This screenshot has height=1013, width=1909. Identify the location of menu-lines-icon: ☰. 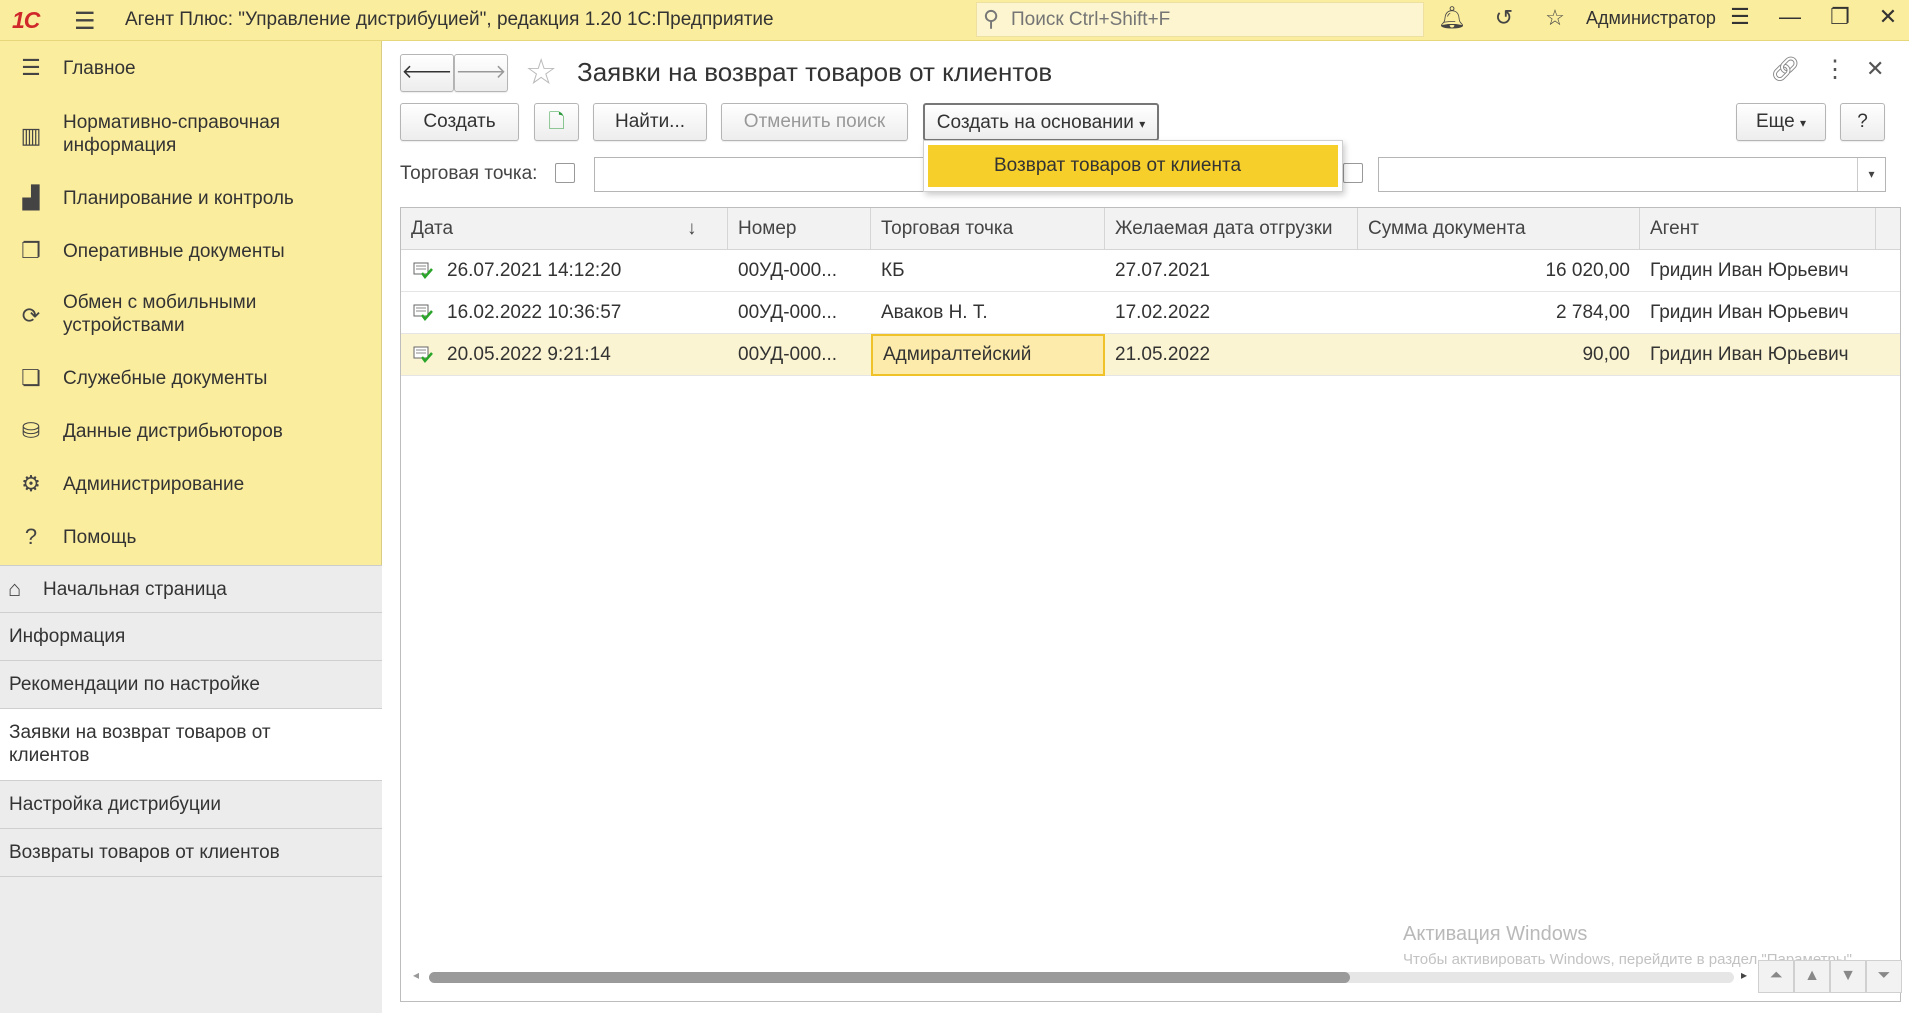
(31, 67).